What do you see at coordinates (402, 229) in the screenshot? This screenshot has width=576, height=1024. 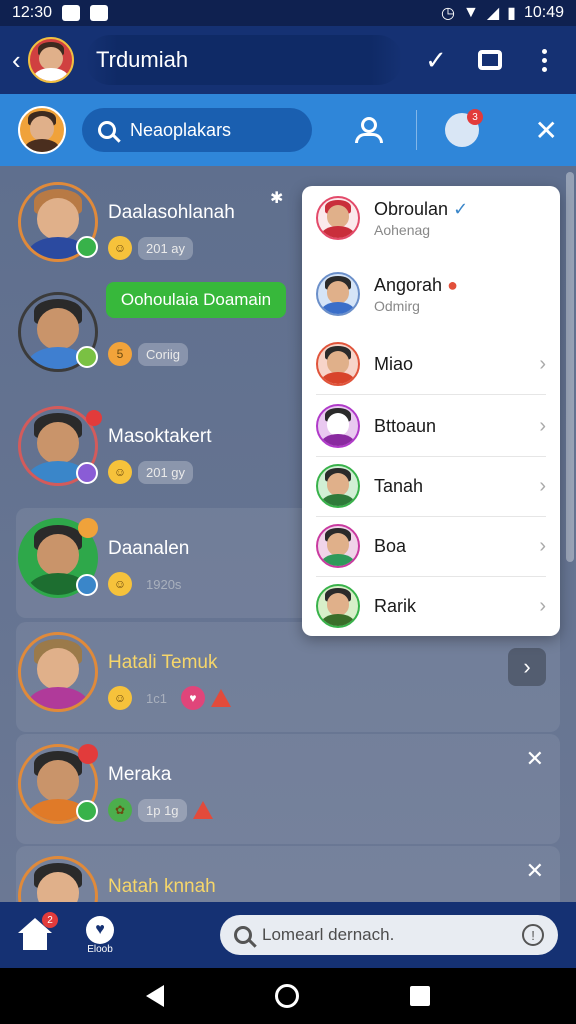 I see `dropdown-item-sub: Aohenag` at bounding box center [402, 229].